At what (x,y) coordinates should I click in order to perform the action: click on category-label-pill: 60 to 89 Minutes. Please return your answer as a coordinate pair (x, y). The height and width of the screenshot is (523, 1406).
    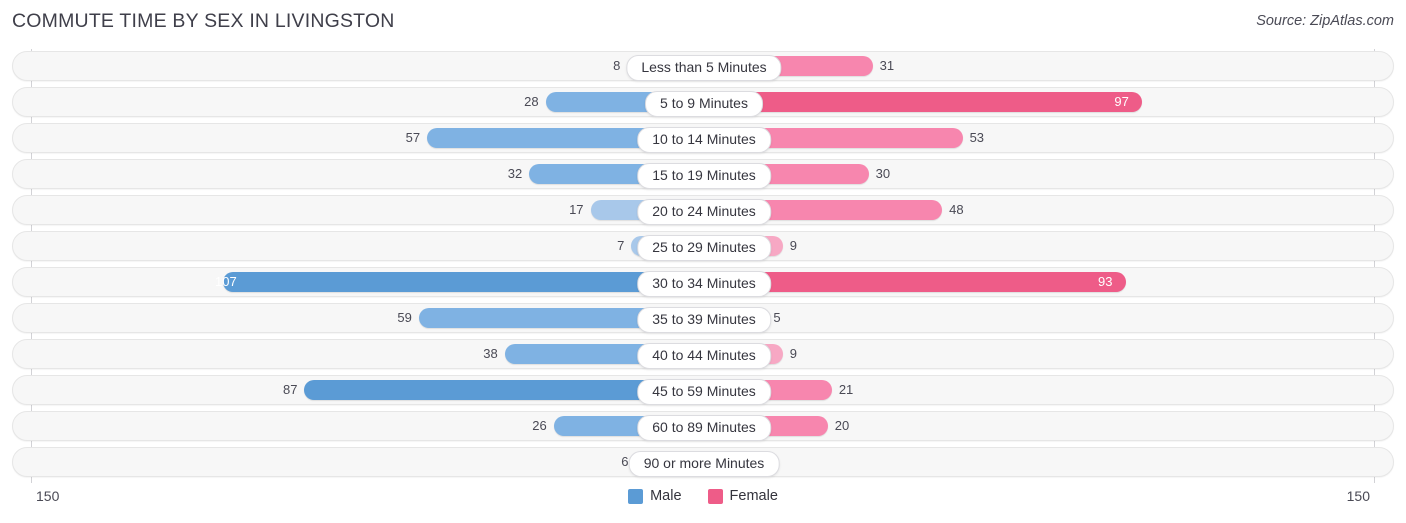
    Looking at the image, I should click on (704, 428).